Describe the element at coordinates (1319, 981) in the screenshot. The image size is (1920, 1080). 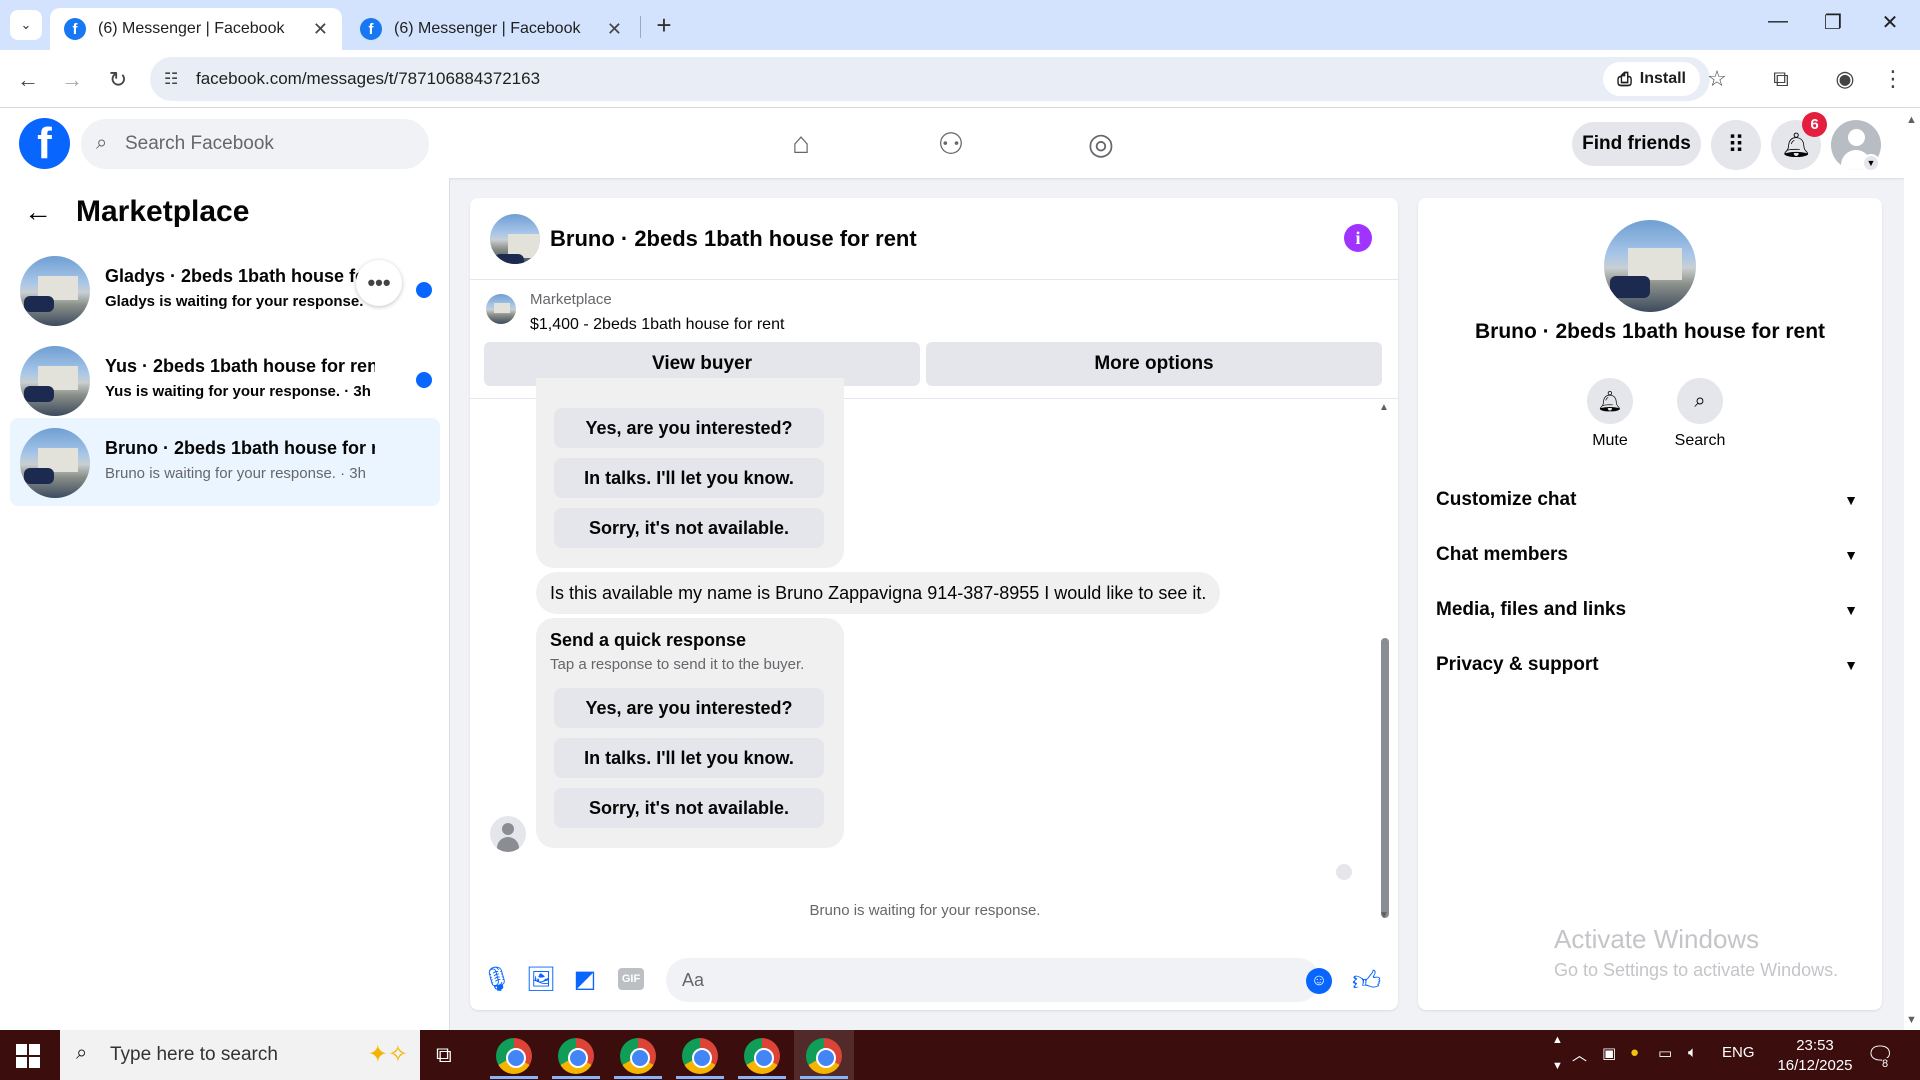
I see `emoji-icon: ☺` at that location.